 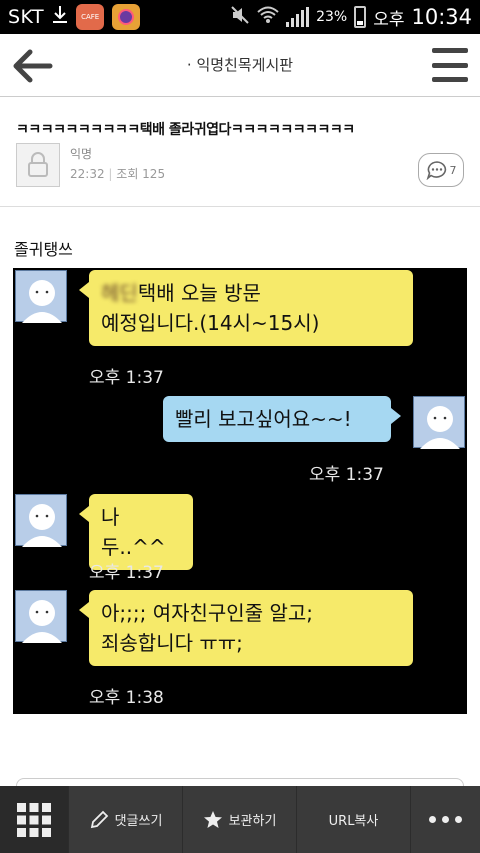 What do you see at coordinates (74, 17) in the screenshot?
I see `status-left: SKT CAFE` at bounding box center [74, 17].